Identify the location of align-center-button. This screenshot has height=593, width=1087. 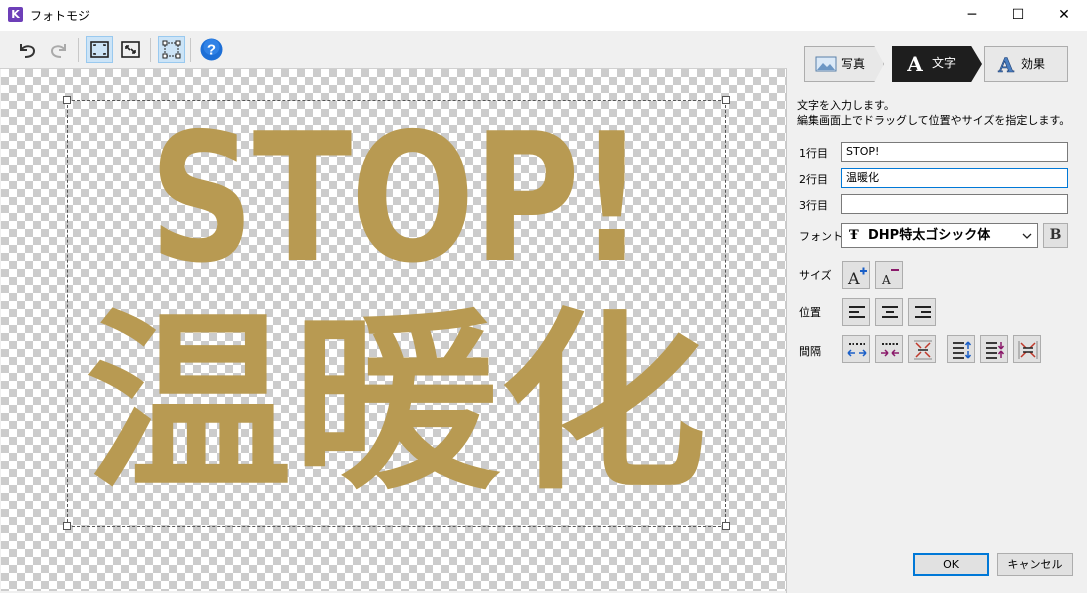
(889, 312).